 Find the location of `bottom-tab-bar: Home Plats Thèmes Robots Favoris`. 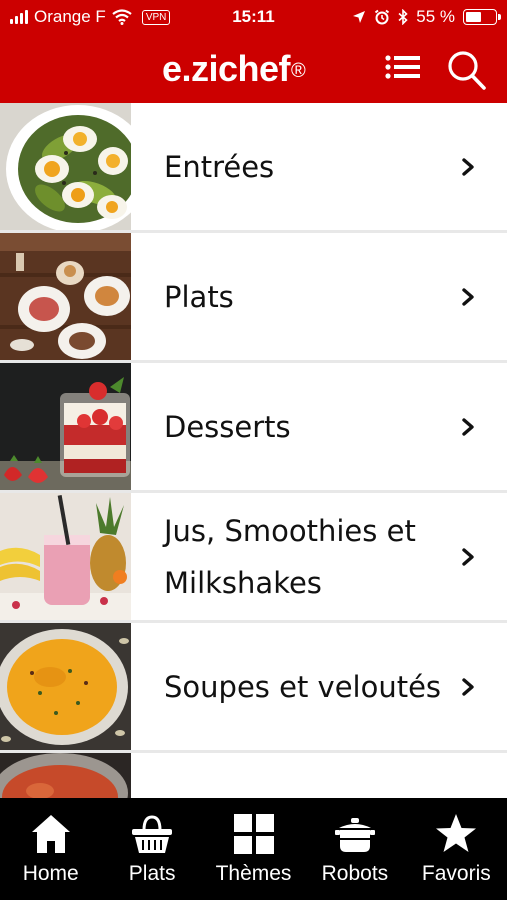

bottom-tab-bar: Home Plats Thèmes Robots Favoris is located at coordinates (253, 849).